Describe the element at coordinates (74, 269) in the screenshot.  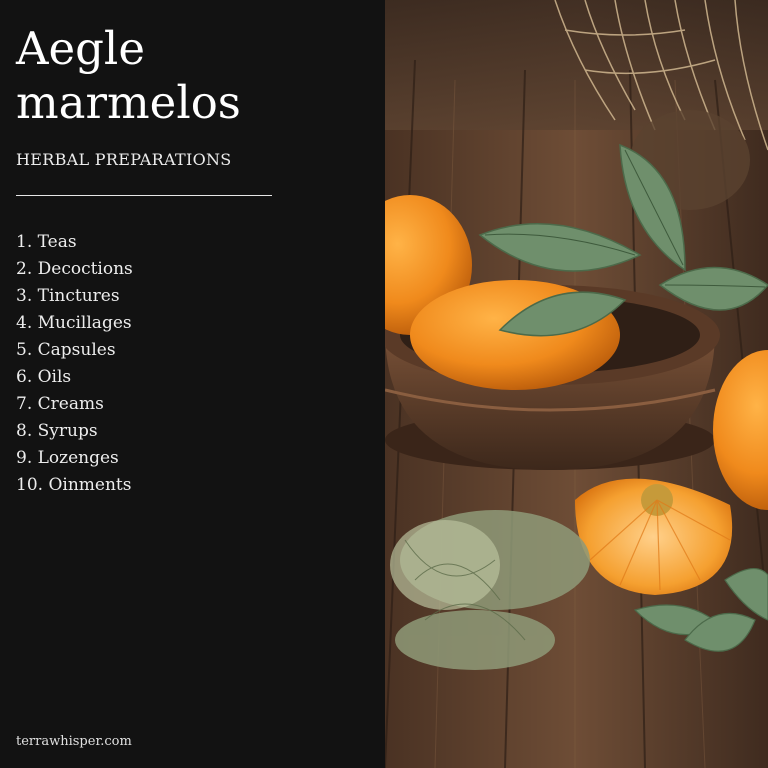
I see `list-item: 2. Decoctions` at that location.